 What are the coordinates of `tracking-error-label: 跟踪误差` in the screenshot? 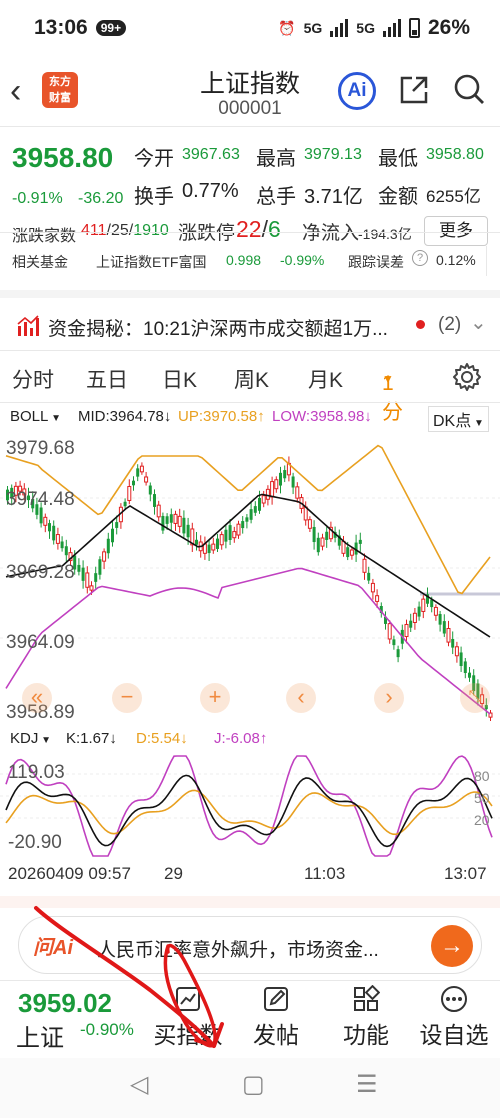 It's located at (376, 262).